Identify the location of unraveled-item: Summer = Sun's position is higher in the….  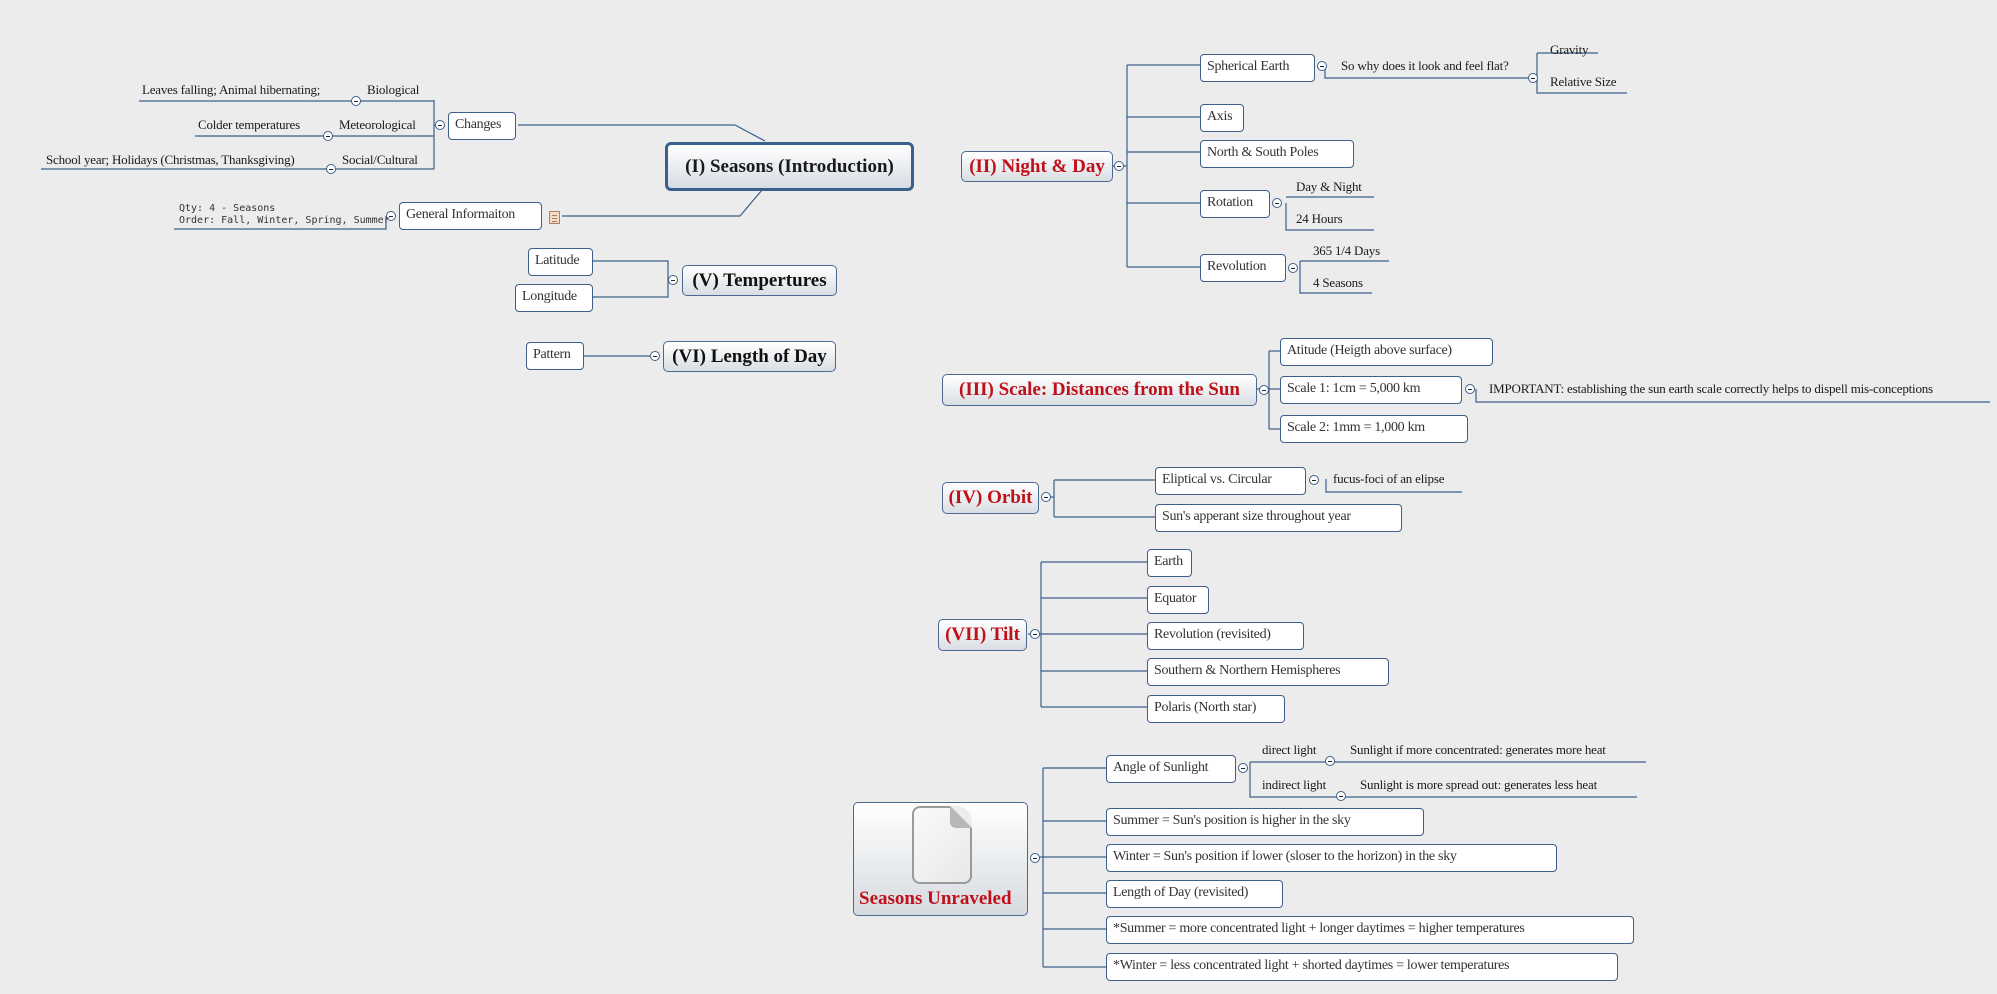
(1265, 822).